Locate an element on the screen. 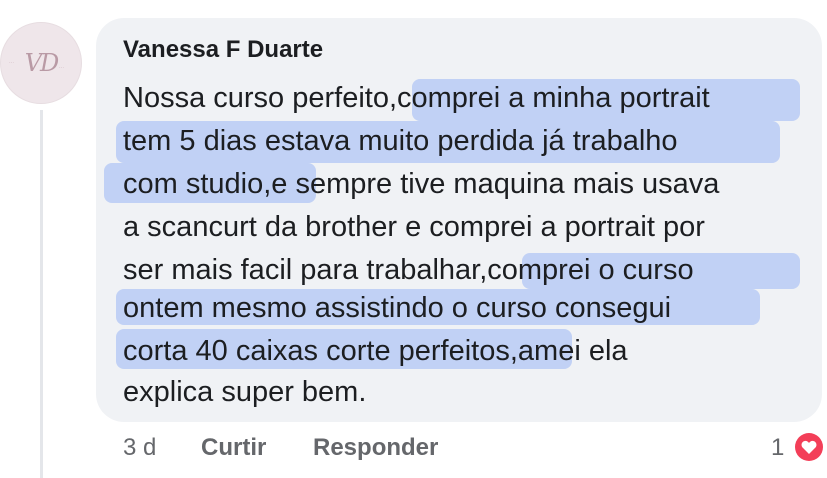 The height and width of the screenshot is (478, 827). comment-text-line: corta 40 caixas corte perfeitos,amei ela is located at coordinates (375, 351).